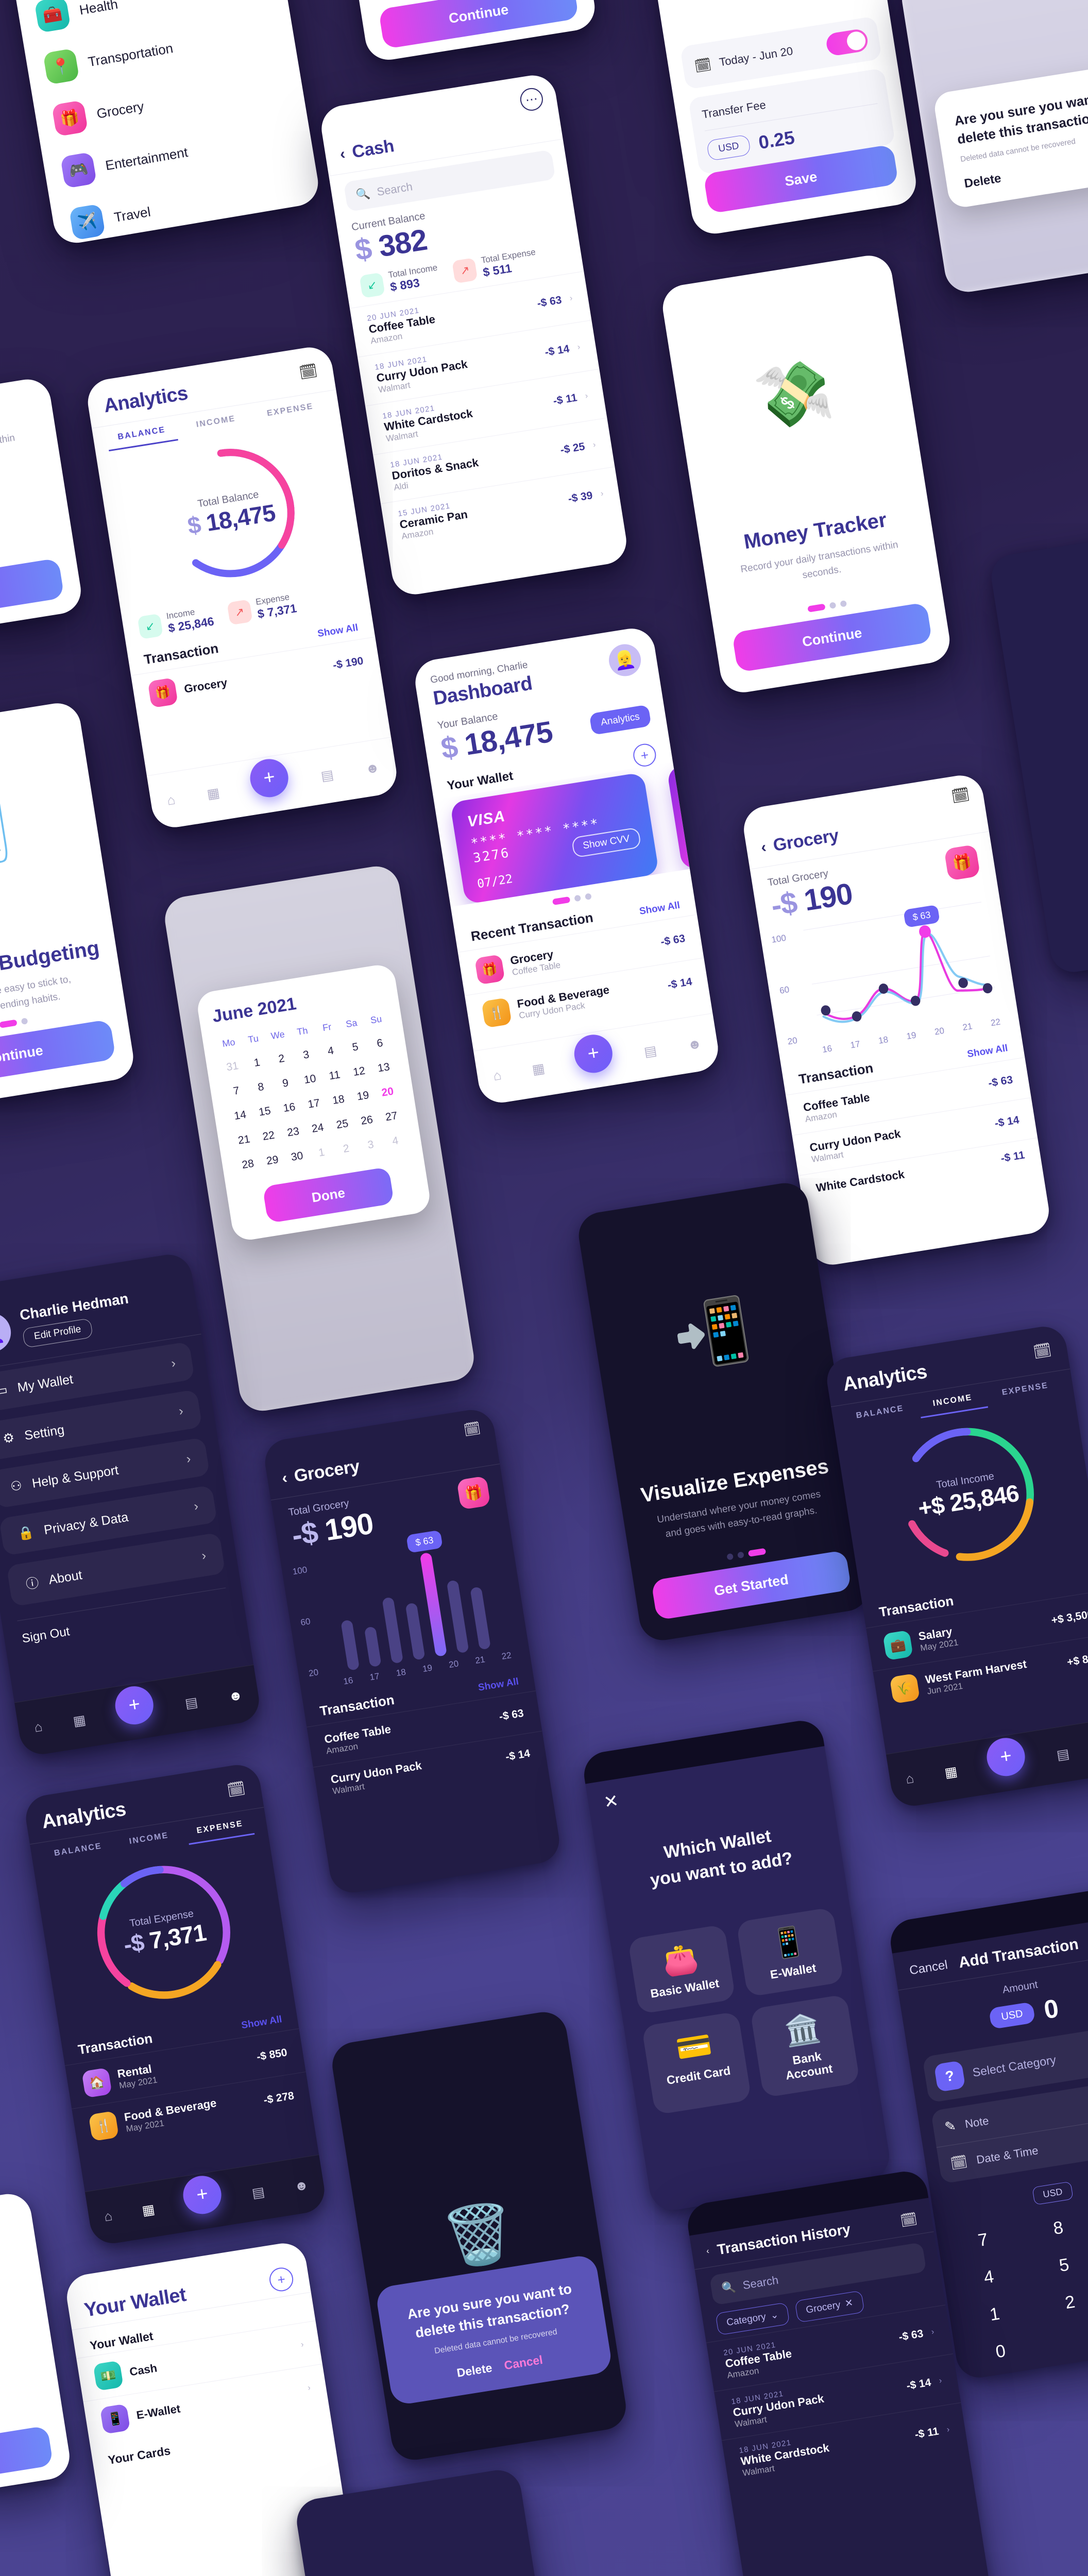 The image size is (1088, 2576). I want to click on wallet-option-bank-account: 🏛️ Bank Account, so click(805, 2046).